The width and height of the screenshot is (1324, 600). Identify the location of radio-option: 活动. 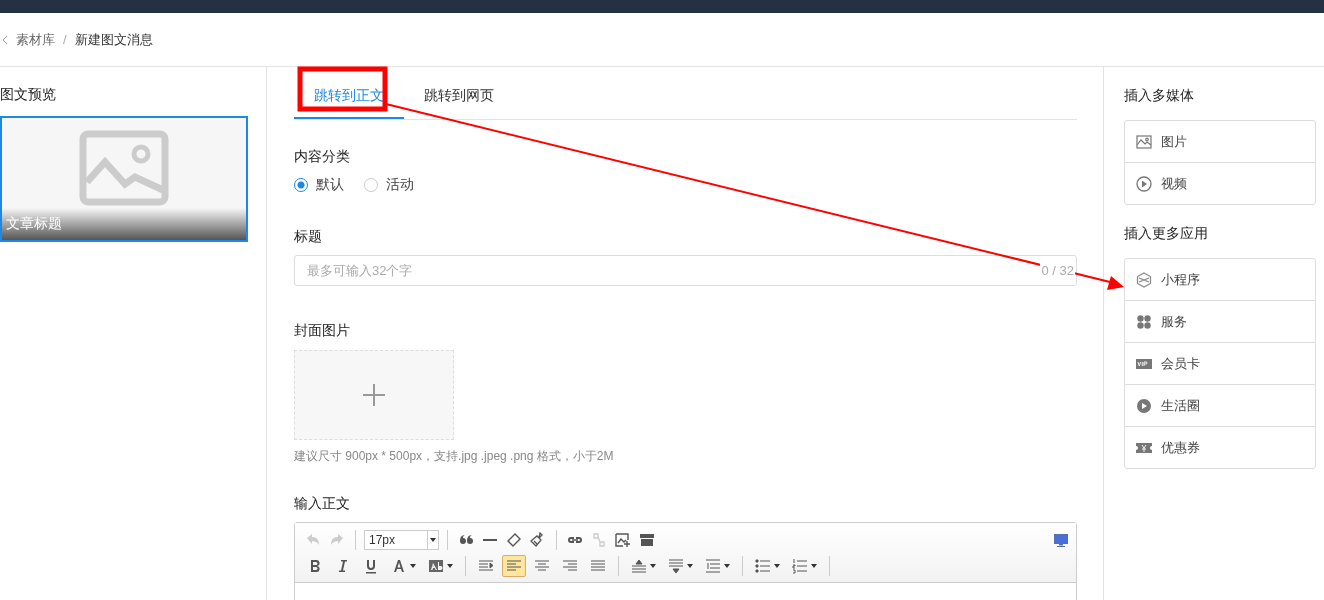
(389, 185).